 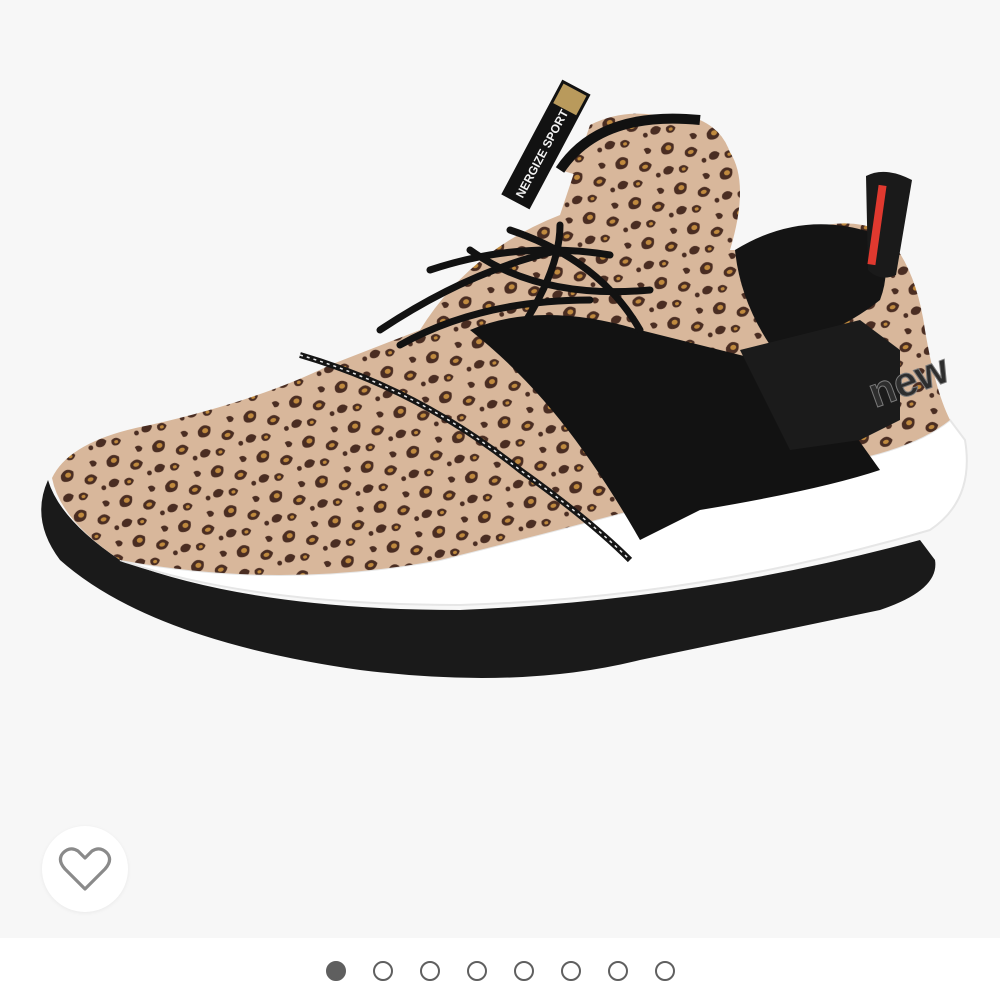 I want to click on heart-outline-icon, so click(x=85, y=869).